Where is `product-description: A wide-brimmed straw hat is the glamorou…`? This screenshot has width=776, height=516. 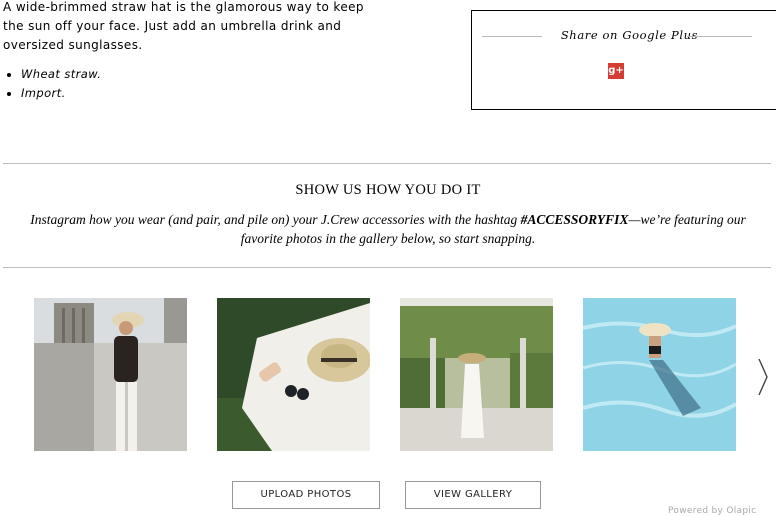 product-description: A wide-brimmed straw hat is the glamorou… is located at coordinates (183, 26).